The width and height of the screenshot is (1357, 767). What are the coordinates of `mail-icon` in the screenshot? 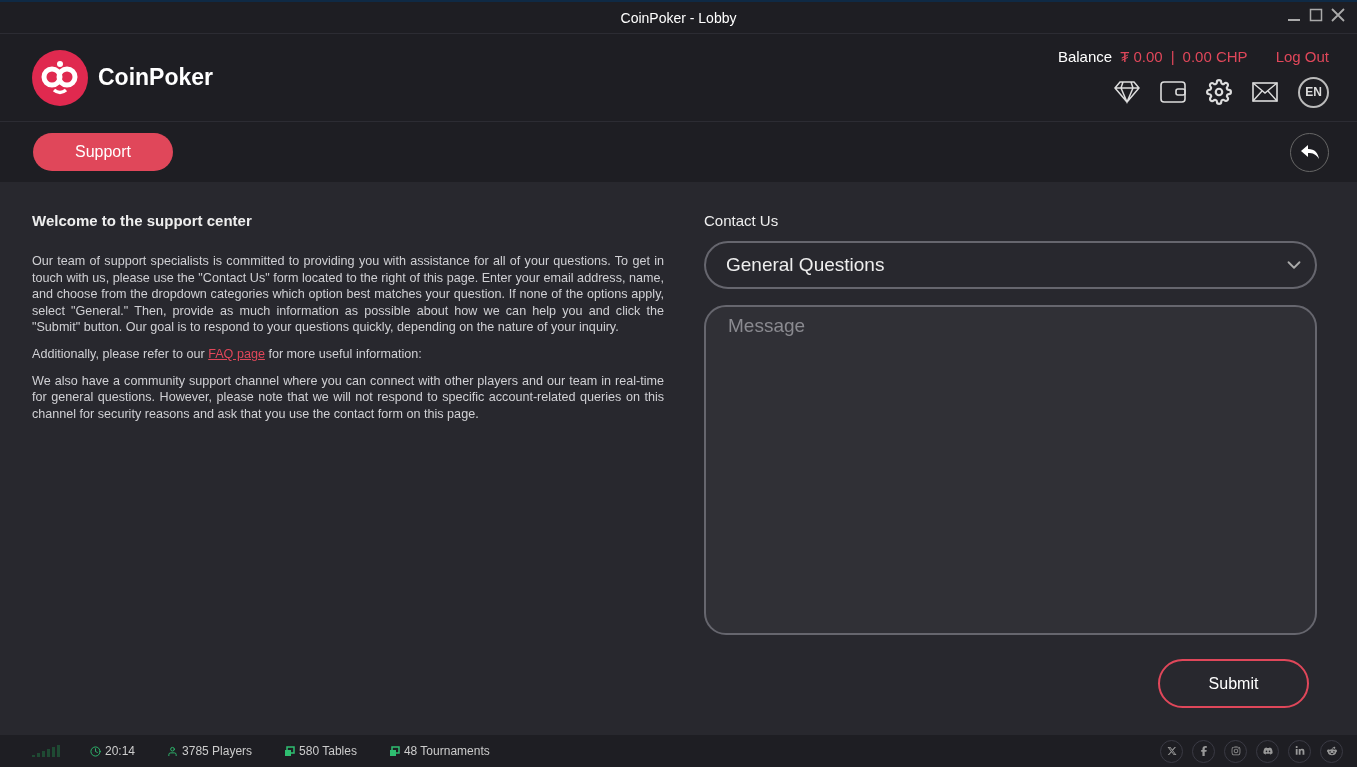 It's located at (1265, 92).